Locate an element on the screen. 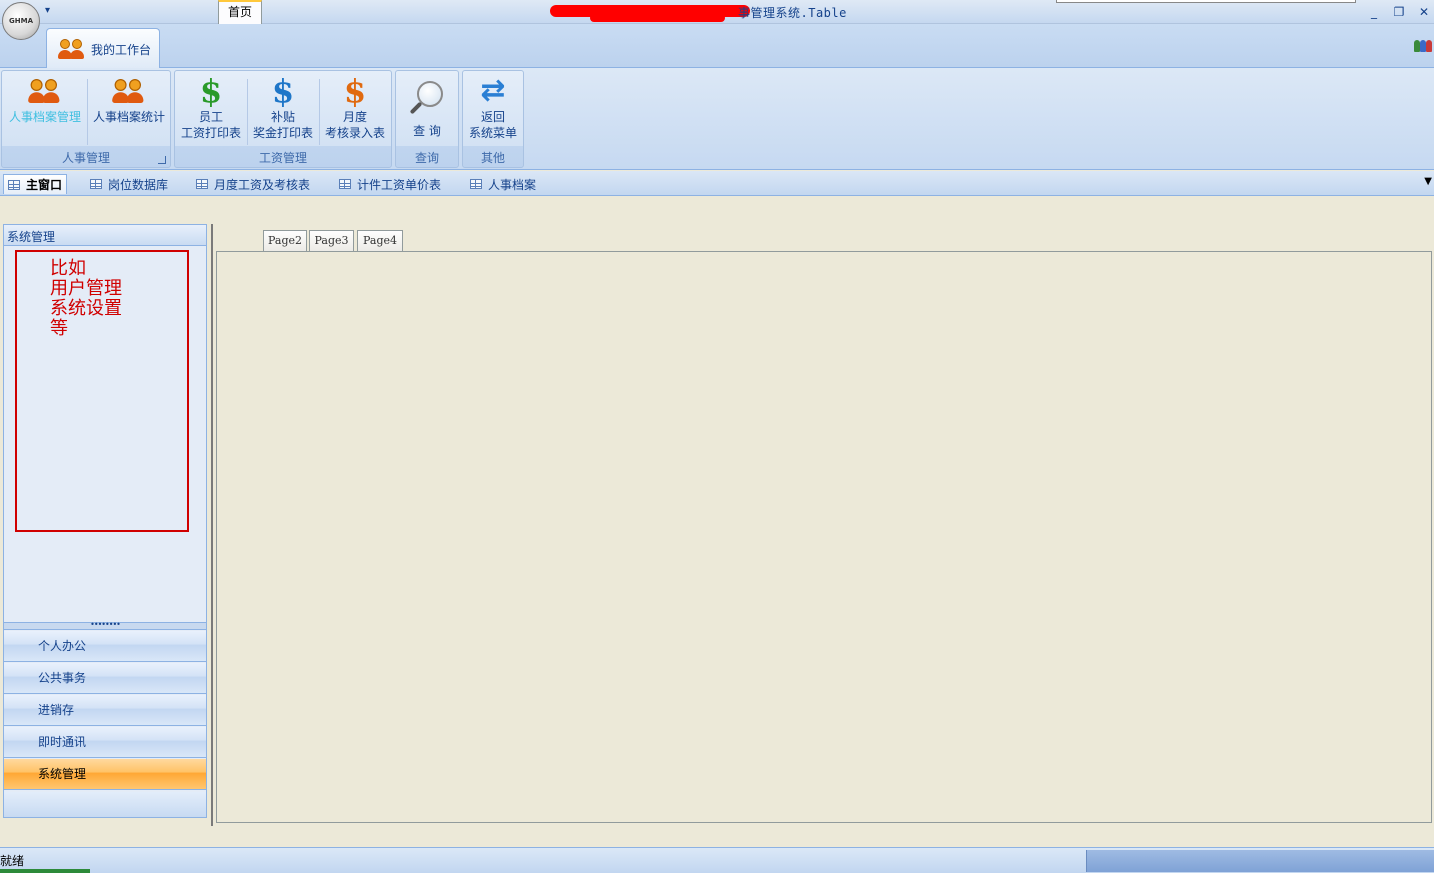 The height and width of the screenshot is (873, 1434). dialog-launcher-icon is located at coordinates (162, 160).